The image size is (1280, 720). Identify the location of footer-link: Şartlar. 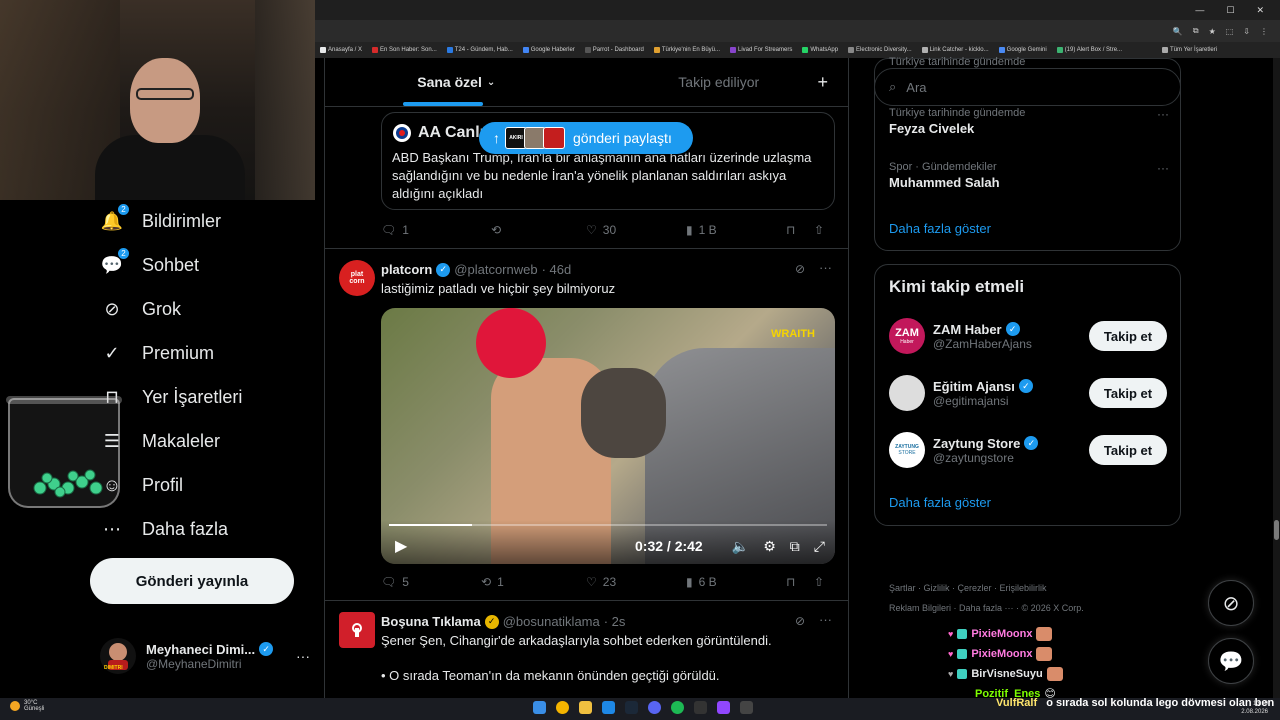
(902, 588).